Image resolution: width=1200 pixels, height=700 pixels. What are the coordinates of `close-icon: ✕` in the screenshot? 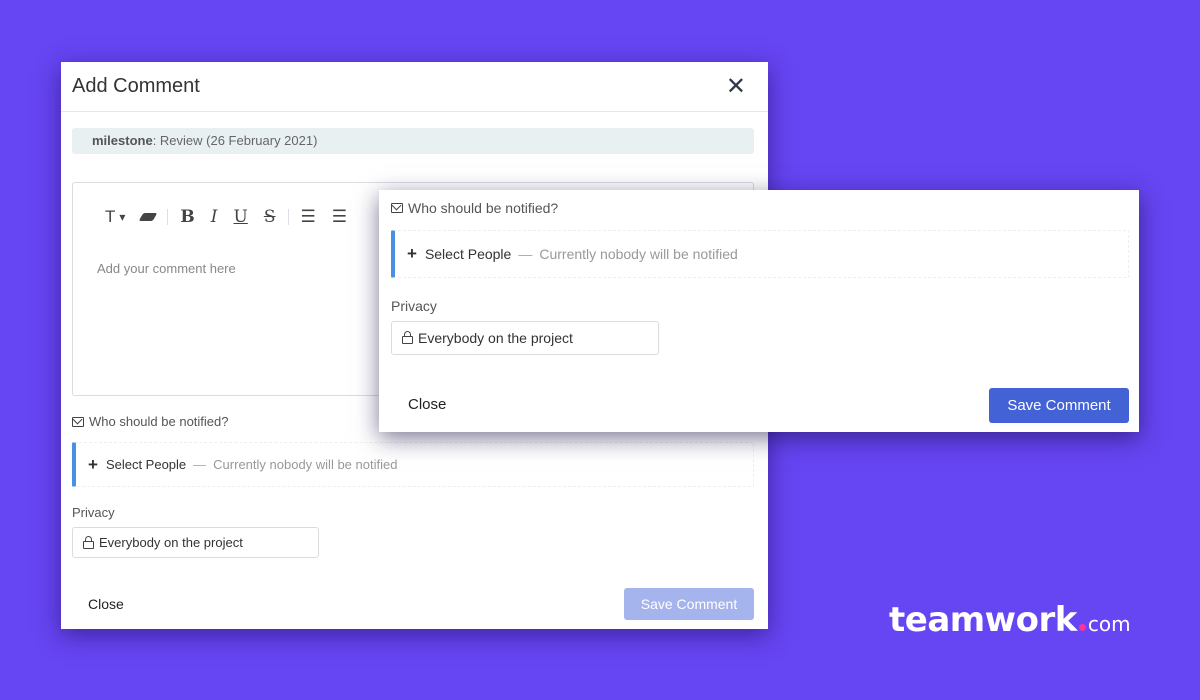 It's located at (736, 86).